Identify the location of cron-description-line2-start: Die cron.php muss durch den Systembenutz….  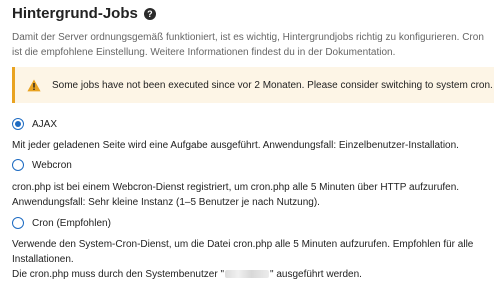
(118, 274).